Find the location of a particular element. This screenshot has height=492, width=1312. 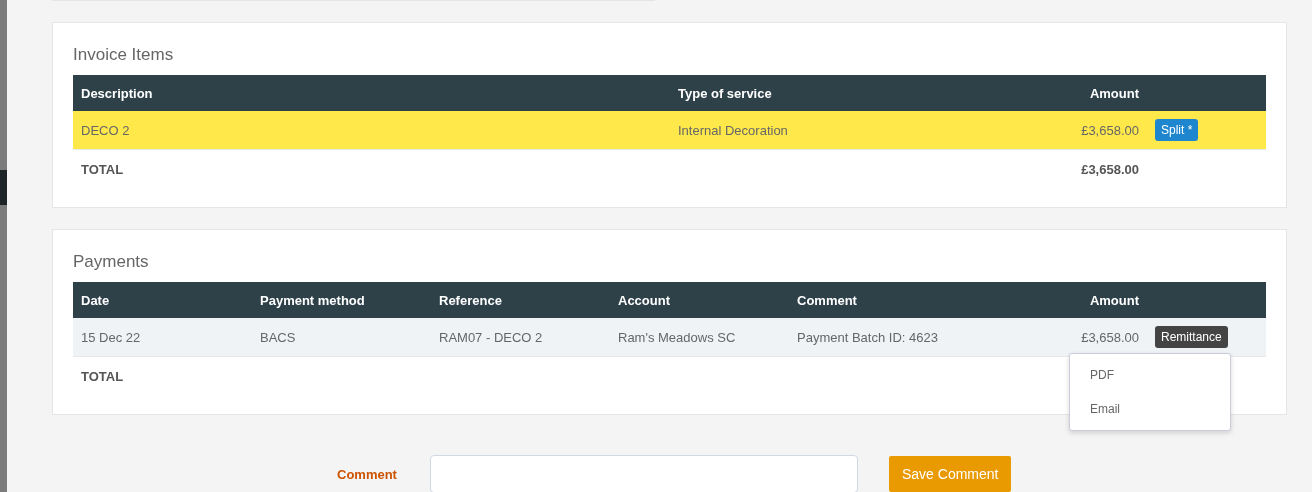

total-amount: £3,658.00 is located at coordinates (1110, 169).